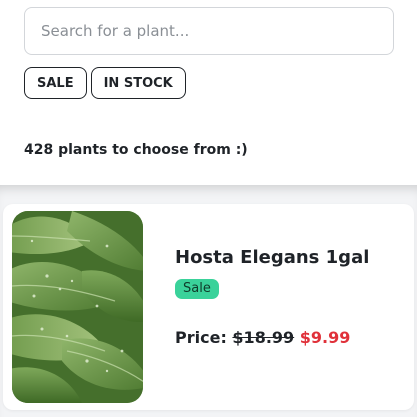 This screenshot has width=417, height=417. What do you see at coordinates (138, 83) in the screenshot?
I see `in-stock-filter-button: IN STOCK` at bounding box center [138, 83].